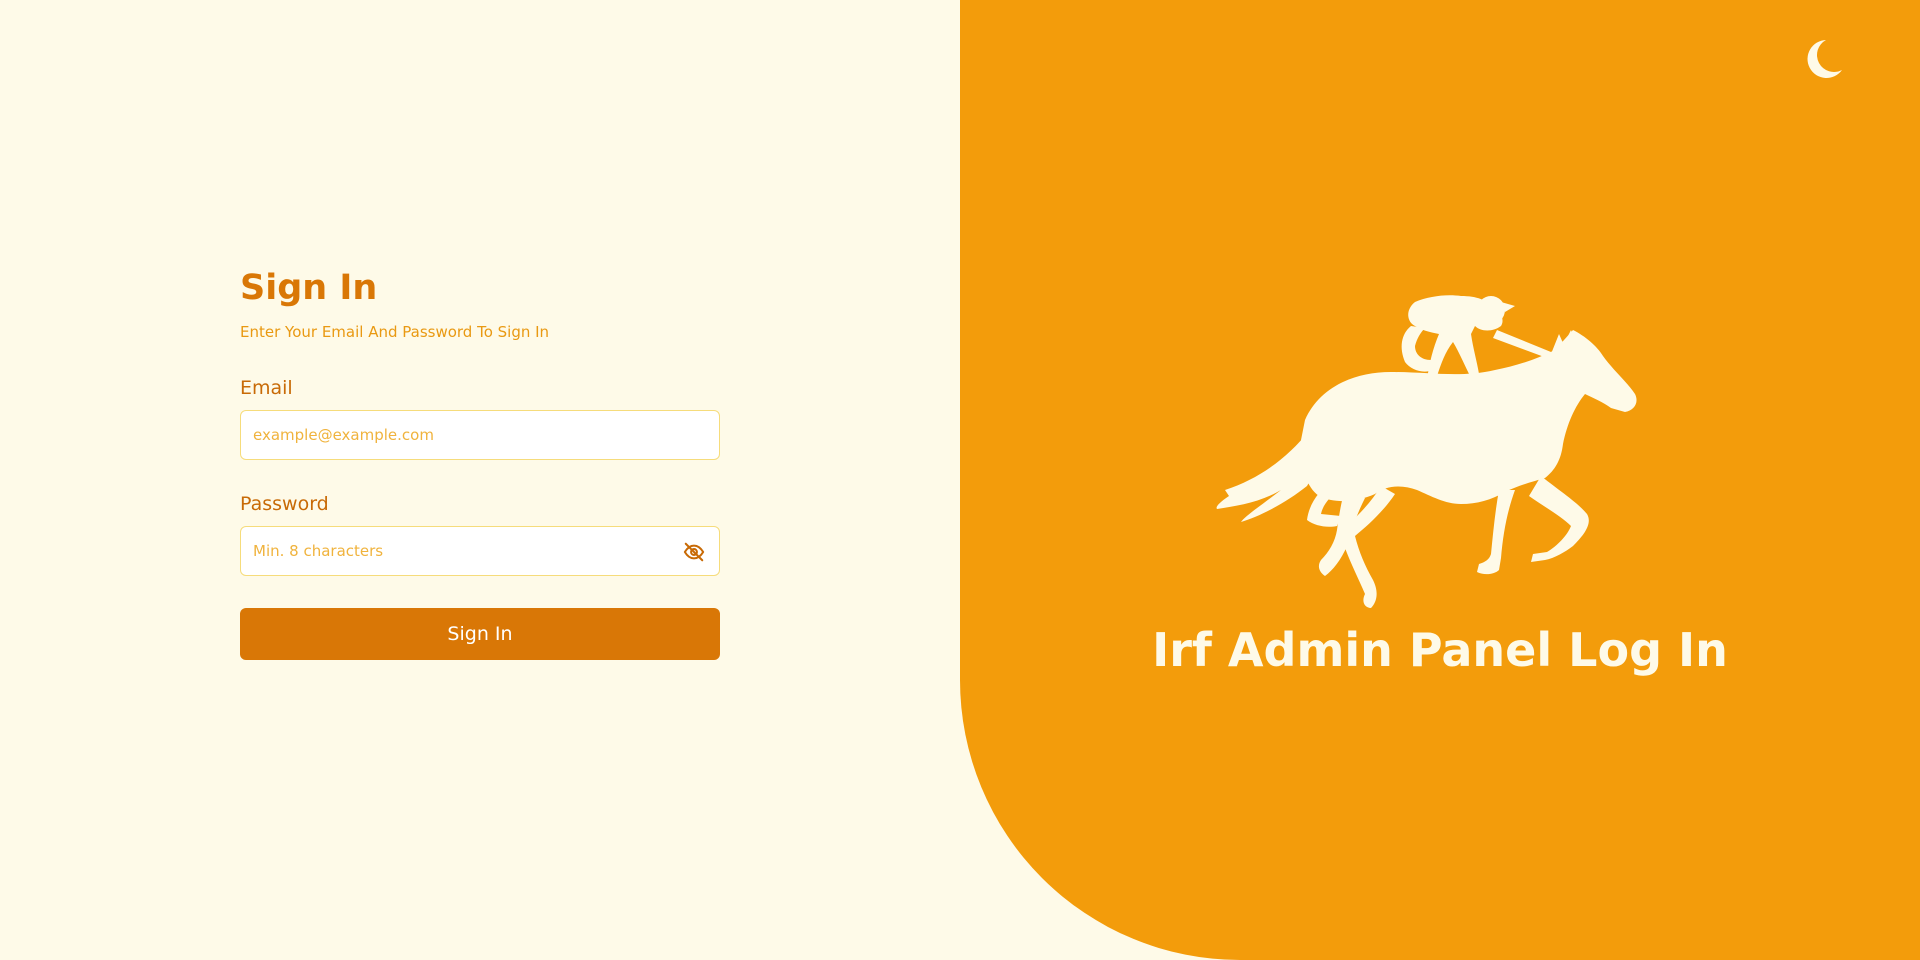 The width and height of the screenshot is (1920, 960). I want to click on password-field, so click(480, 551).